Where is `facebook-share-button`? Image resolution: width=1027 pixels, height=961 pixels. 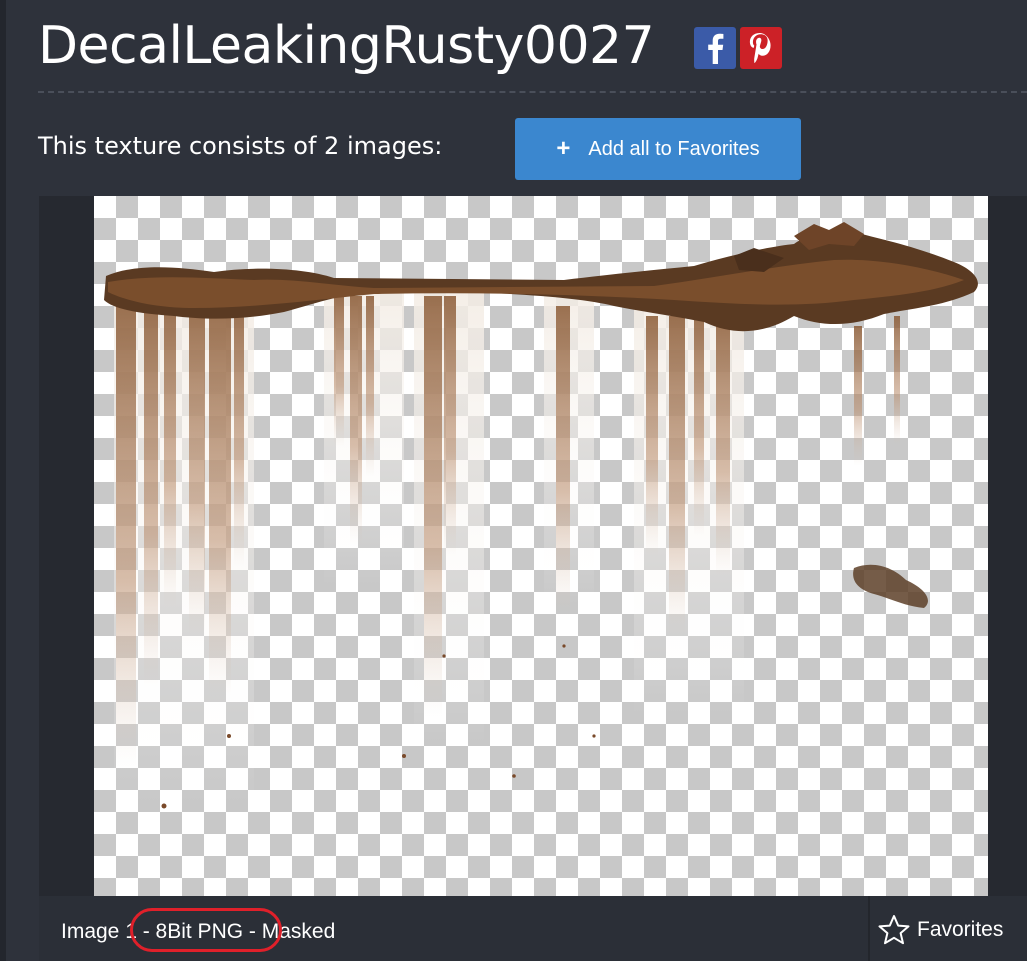 facebook-share-button is located at coordinates (715, 48).